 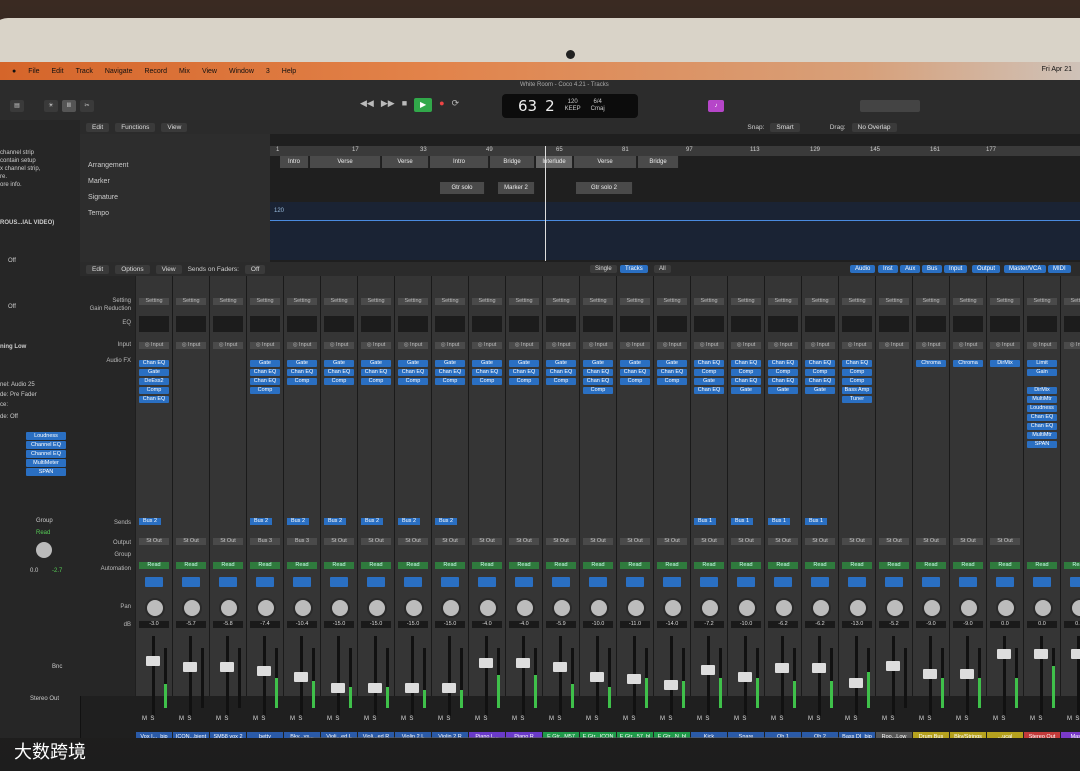 What do you see at coordinates (1005, 363) in the screenshot?
I see `audio-fx-slot: DirMix` at bounding box center [1005, 363].